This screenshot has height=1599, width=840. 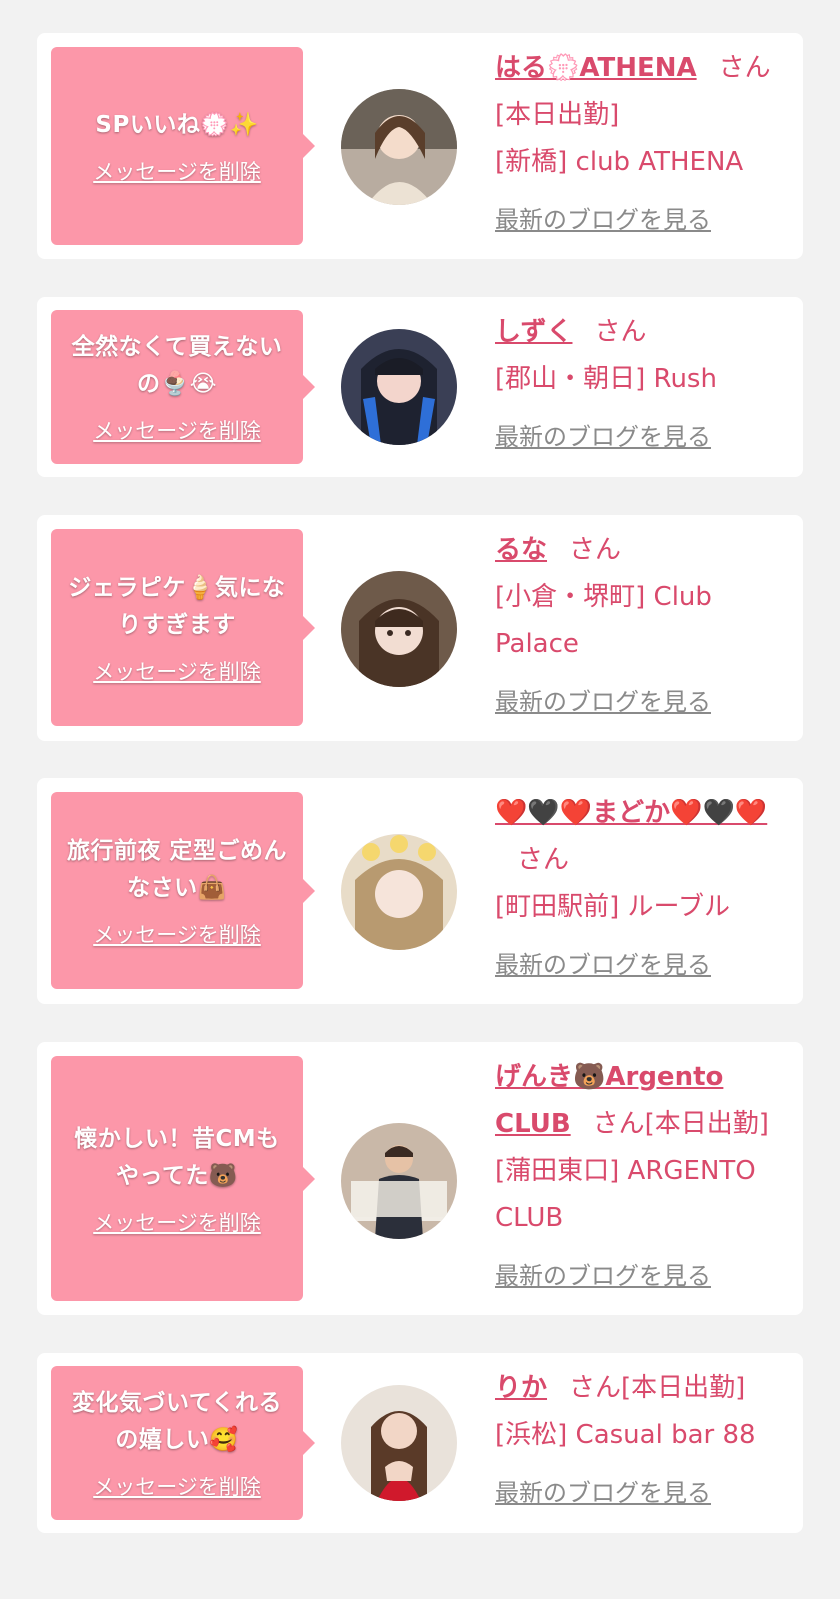 I want to click on message-bubble: ジェラピケ🍦気になりすぎます メッセージを削除, so click(x=183, y=627).